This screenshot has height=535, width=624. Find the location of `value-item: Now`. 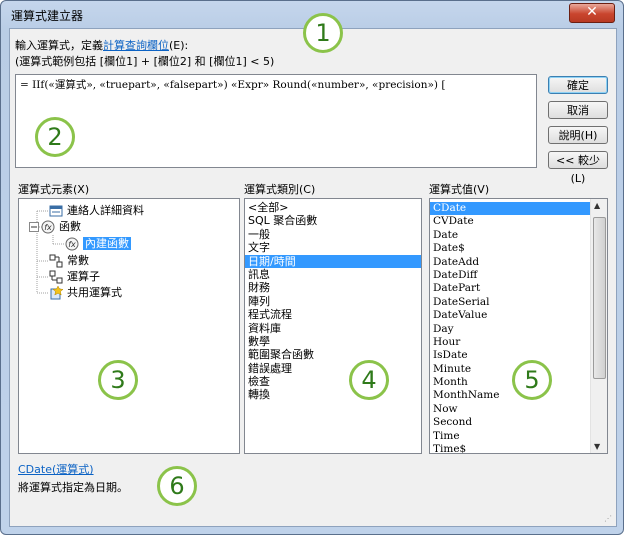

value-item: Now is located at coordinates (510, 409).